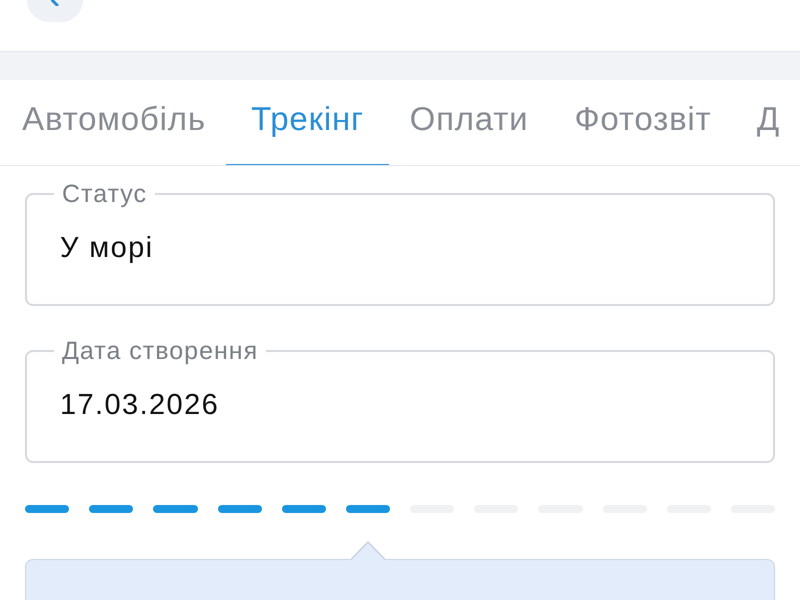 This screenshot has width=800, height=600. I want to click on field-value: 17.03.2026, so click(140, 405).